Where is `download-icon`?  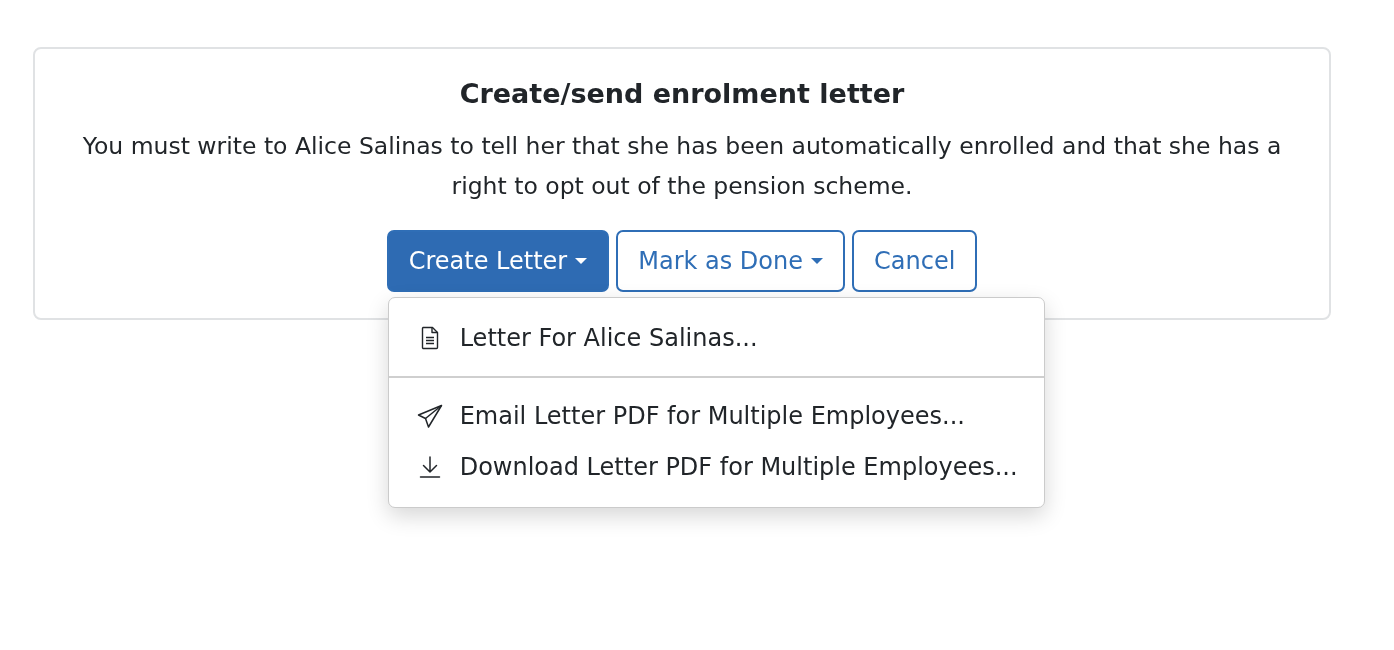 download-icon is located at coordinates (429, 467).